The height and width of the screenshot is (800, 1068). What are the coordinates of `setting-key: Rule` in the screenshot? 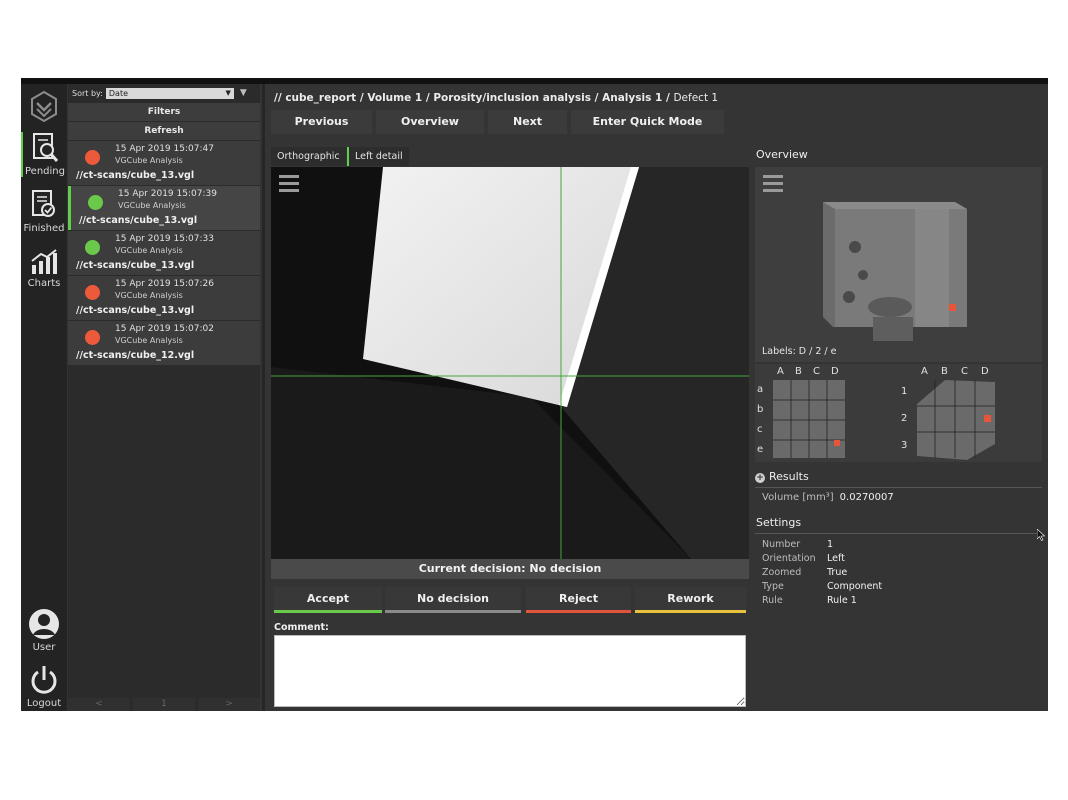 It's located at (772, 600).